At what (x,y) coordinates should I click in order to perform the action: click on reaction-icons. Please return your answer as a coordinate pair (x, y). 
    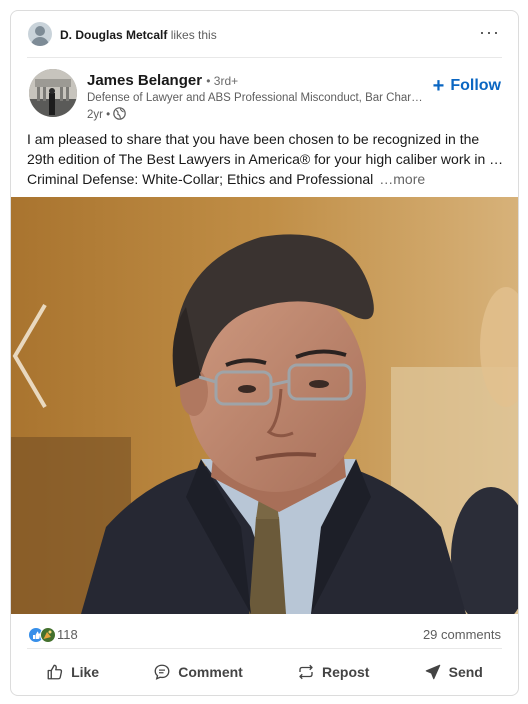
    Looking at the image, I should click on (43, 635).